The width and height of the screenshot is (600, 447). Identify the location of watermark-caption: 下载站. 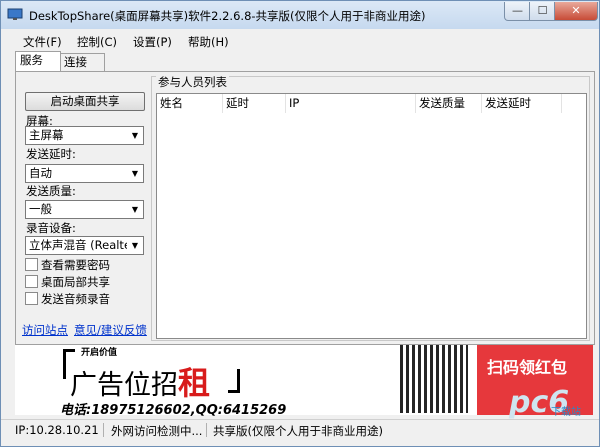
(566, 412).